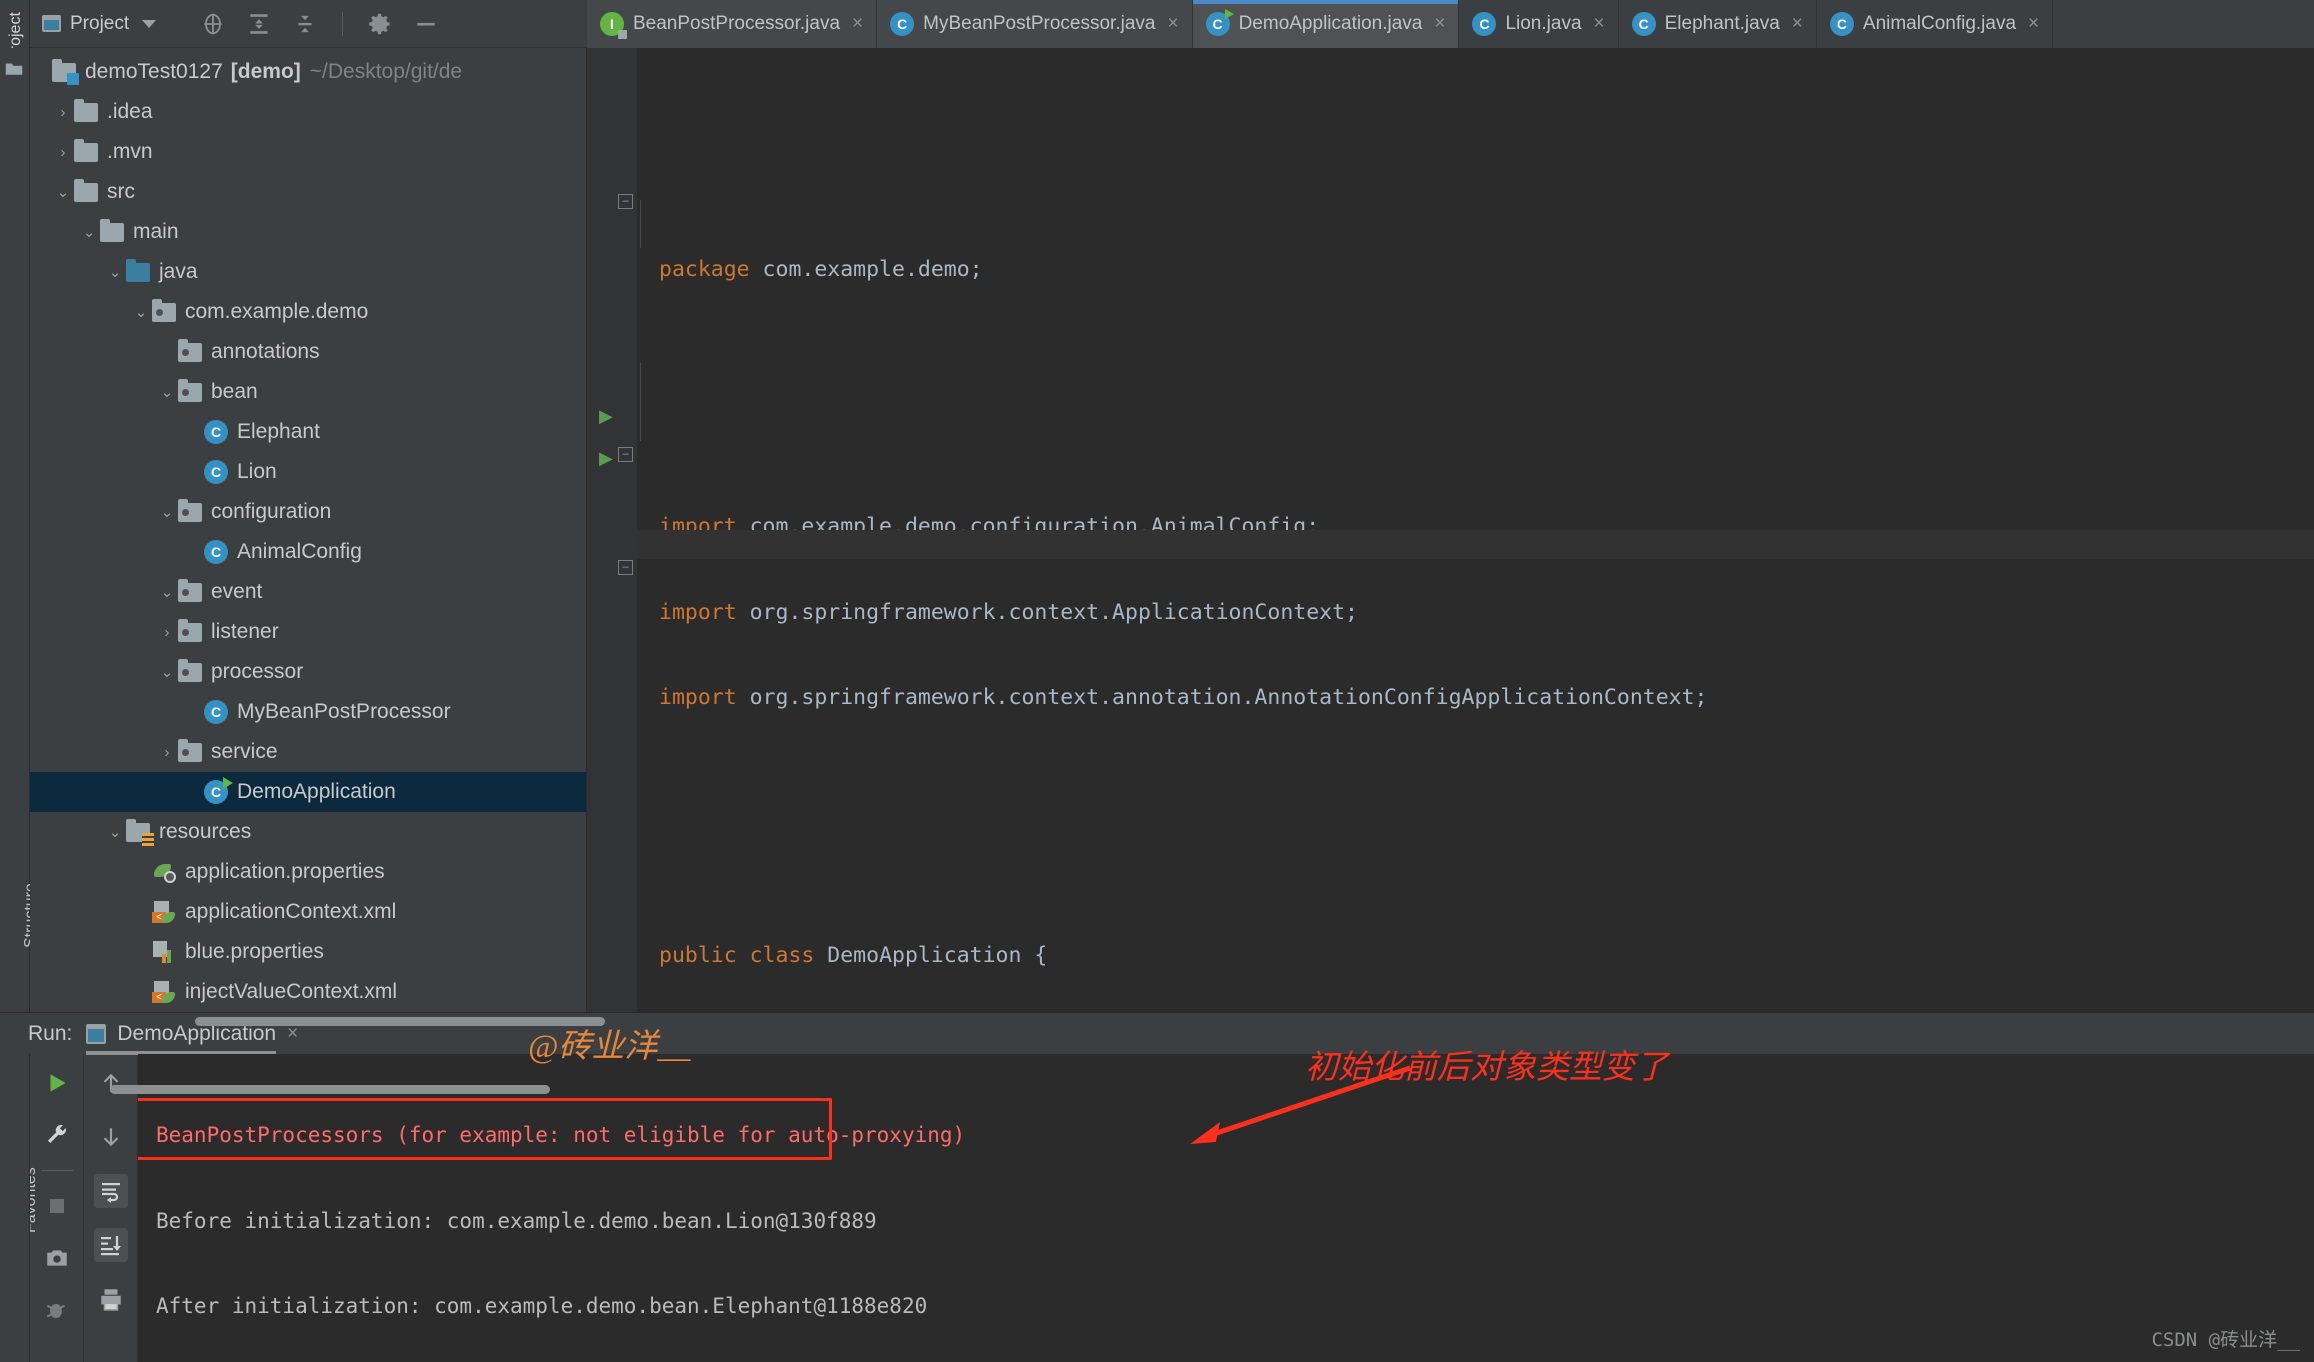 This screenshot has width=2314, height=1362. What do you see at coordinates (99, 24) in the screenshot?
I see `project-view-selector: Project` at bounding box center [99, 24].